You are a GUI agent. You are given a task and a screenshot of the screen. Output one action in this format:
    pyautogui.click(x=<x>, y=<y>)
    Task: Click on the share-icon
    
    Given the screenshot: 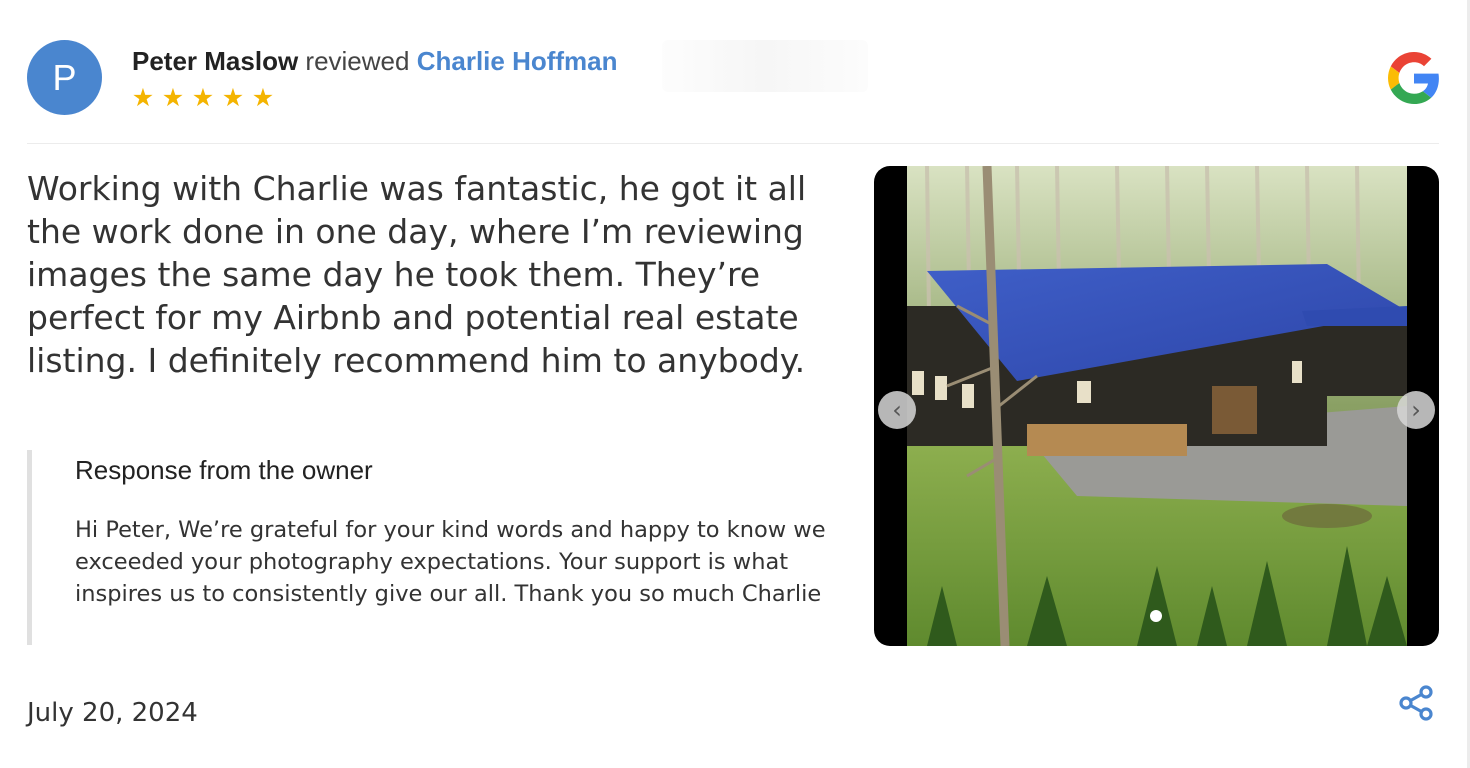 What is the action you would take?
    pyautogui.click(x=1417, y=703)
    